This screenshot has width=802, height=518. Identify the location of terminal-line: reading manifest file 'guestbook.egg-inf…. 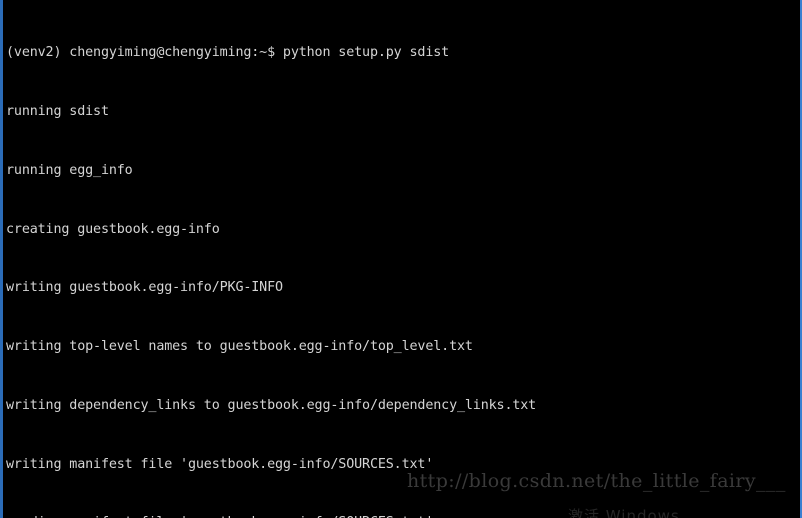
(403, 515).